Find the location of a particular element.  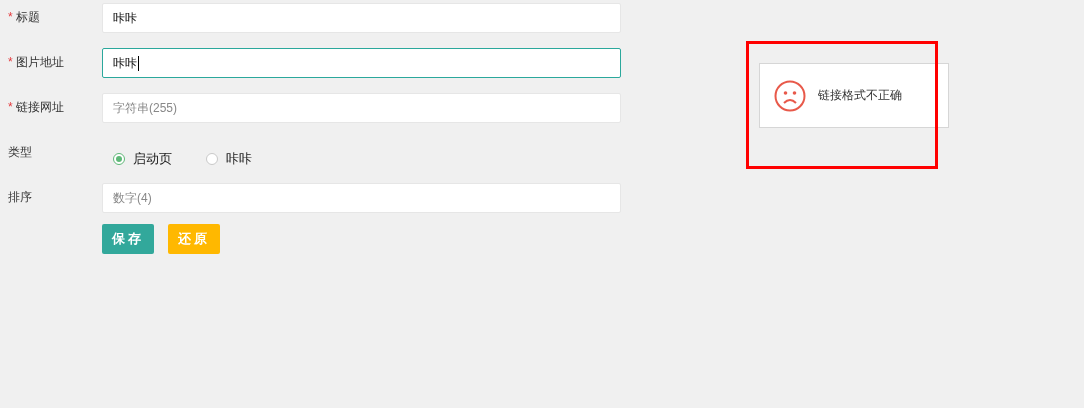

input-field: 数字(4) is located at coordinates (361, 198).